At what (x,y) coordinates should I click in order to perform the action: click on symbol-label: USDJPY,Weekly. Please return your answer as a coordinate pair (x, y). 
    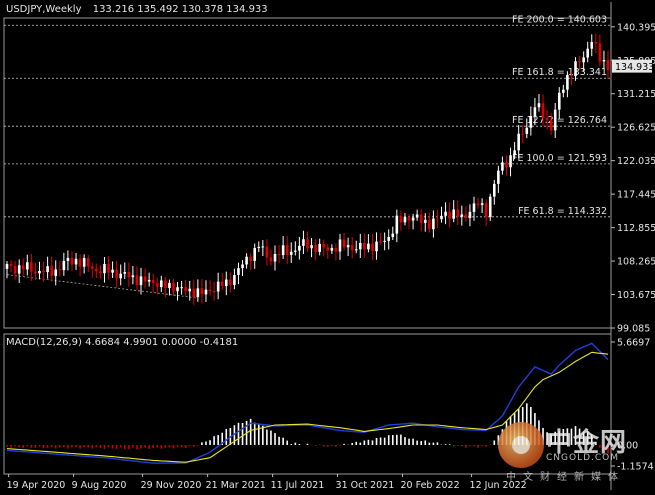
    Looking at the image, I should click on (44, 9).